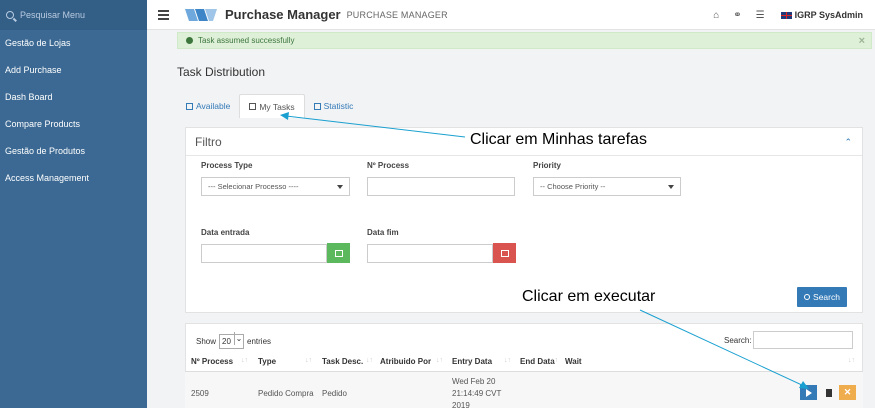 The image size is (875, 408). What do you see at coordinates (284, 116) in the screenshot?
I see `arrowhead-my-tasks` at bounding box center [284, 116].